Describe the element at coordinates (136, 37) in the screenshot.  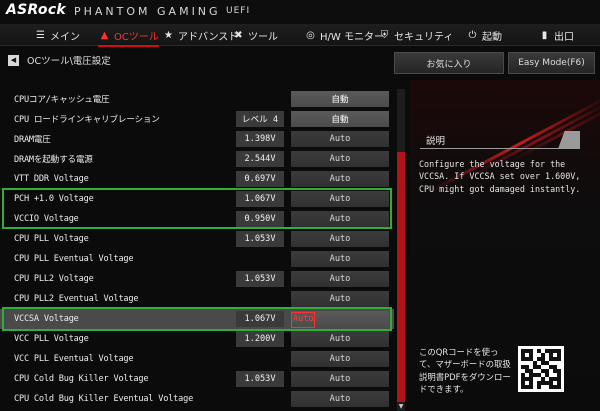
I see `nav-tab-label: OCツール` at that location.